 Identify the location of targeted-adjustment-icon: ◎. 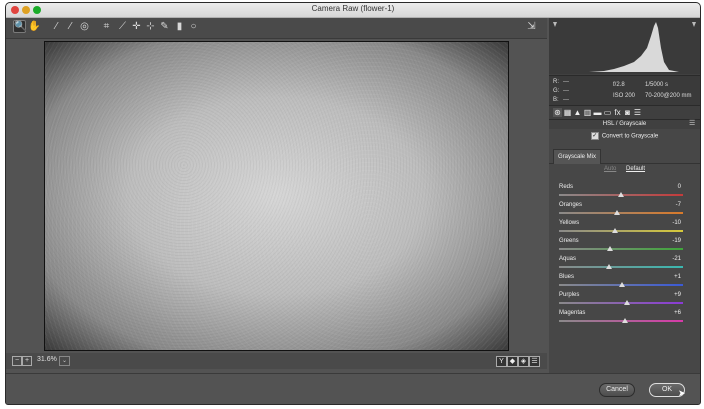
(84, 26).